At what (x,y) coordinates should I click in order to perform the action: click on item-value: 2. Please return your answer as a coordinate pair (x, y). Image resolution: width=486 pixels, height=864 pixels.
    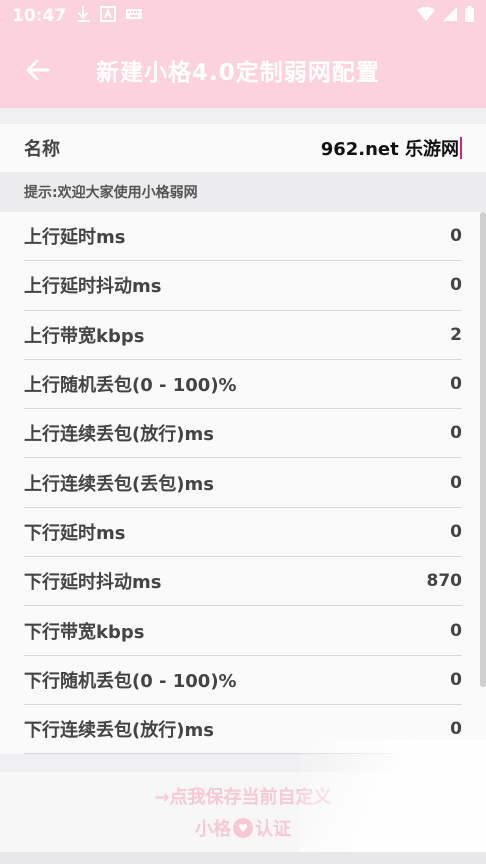
    Looking at the image, I should click on (456, 335).